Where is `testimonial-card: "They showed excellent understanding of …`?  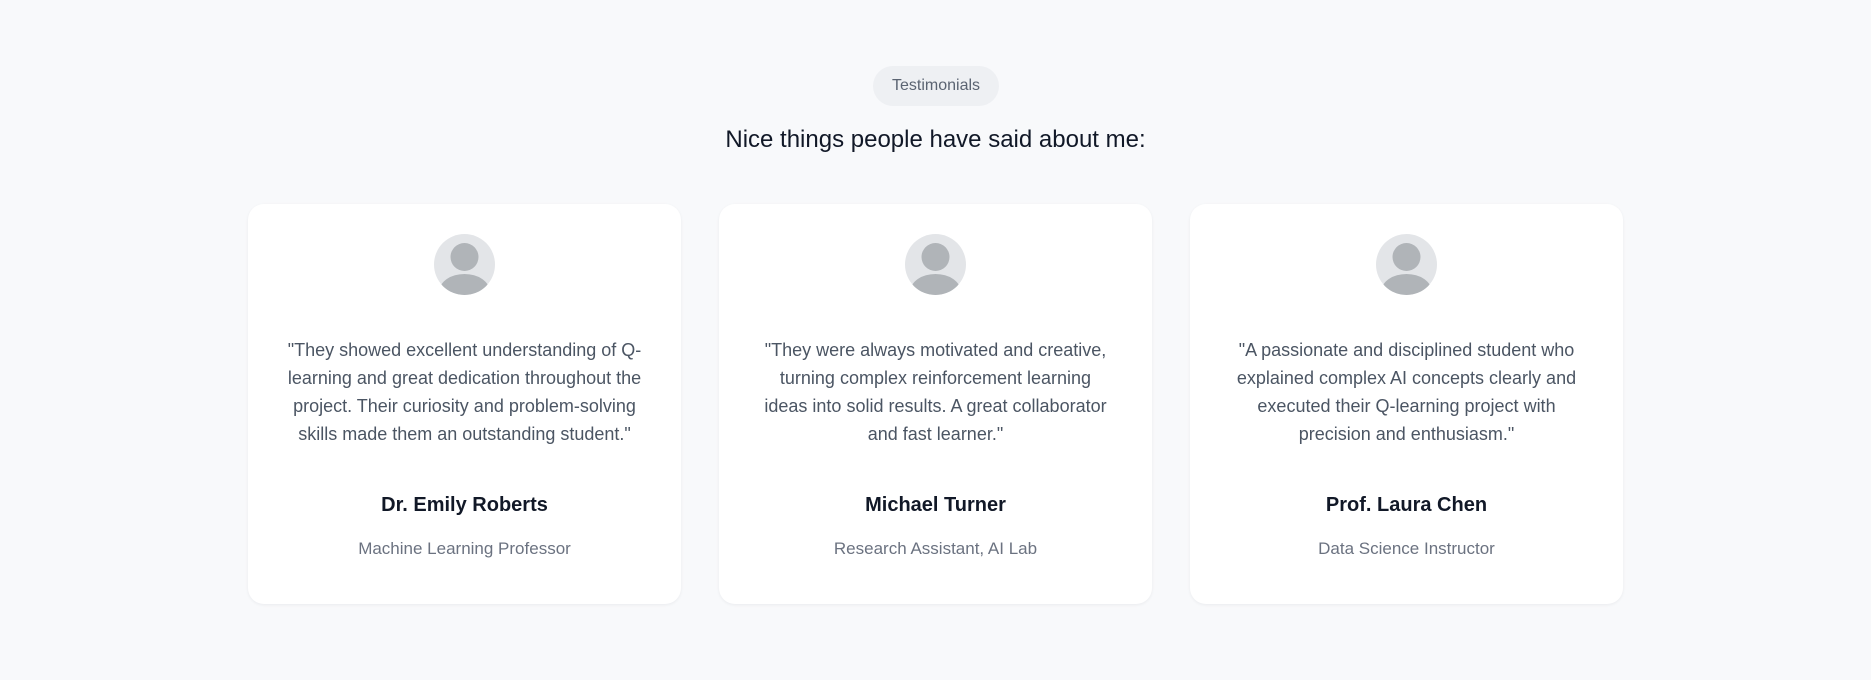
testimonial-card: "They showed excellent understanding of … is located at coordinates (464, 404).